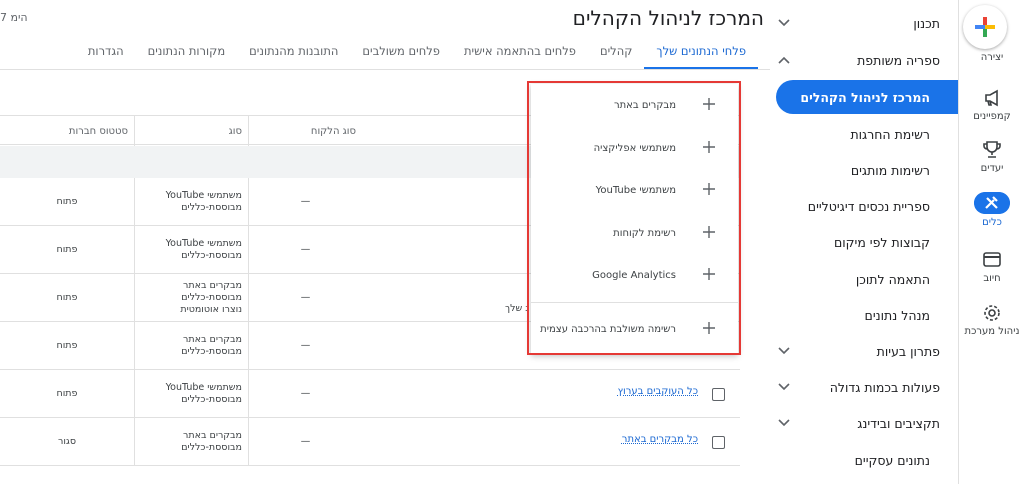 Image resolution: width=1024 pixels, height=484 pixels. I want to click on menu-item-youtube-users: משתמשי YouTube, so click(634, 190).